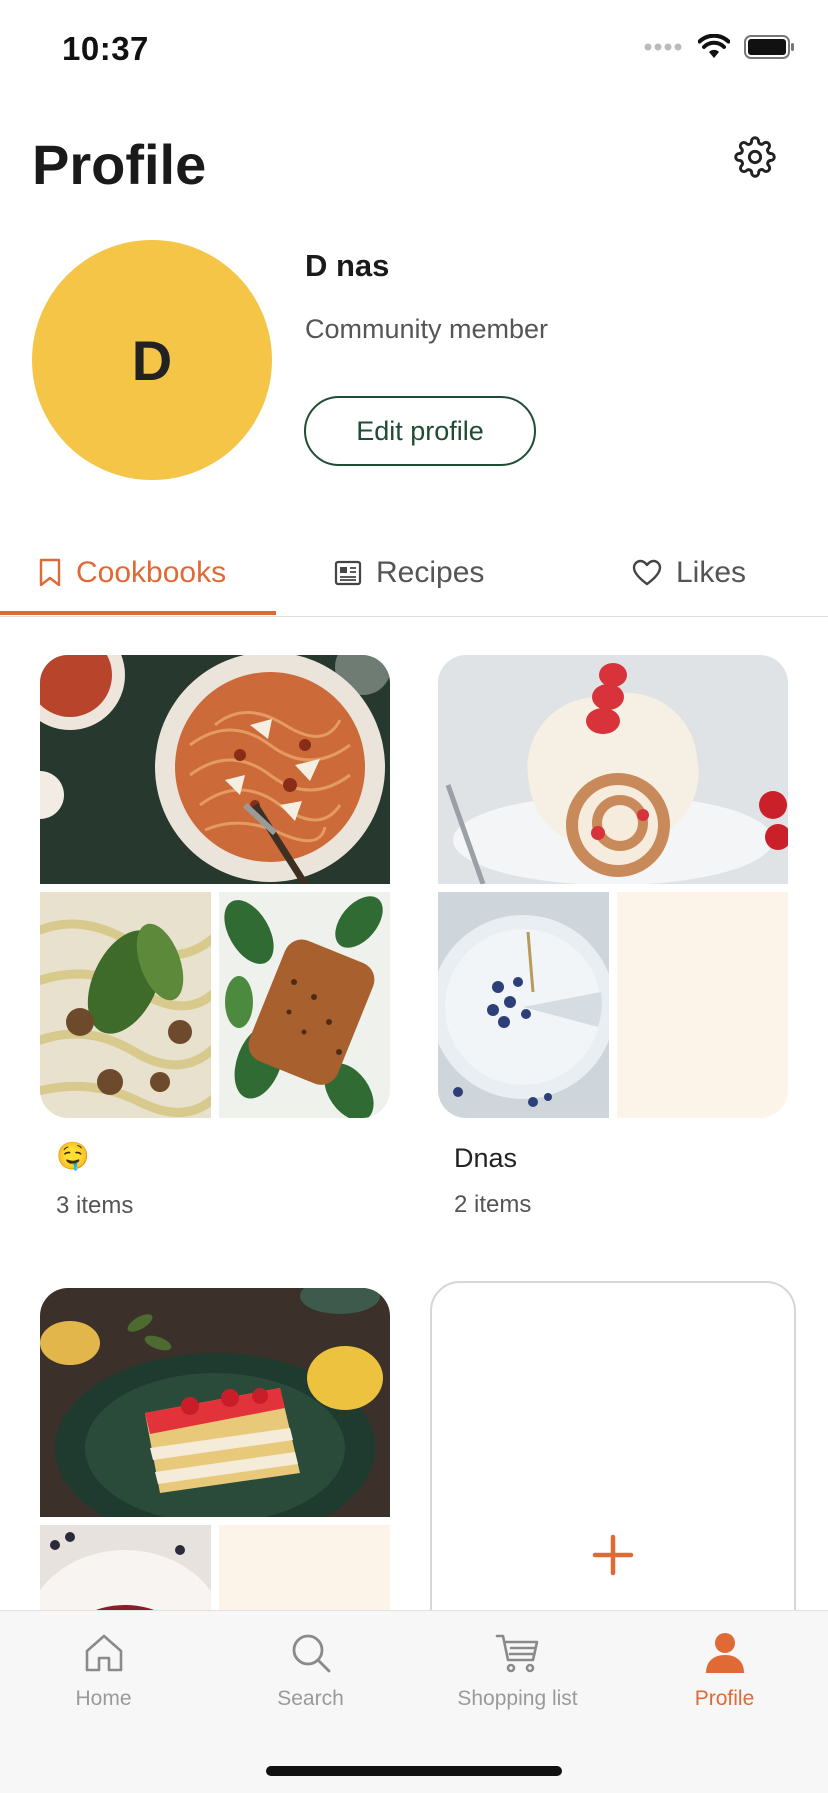 Image resolution: width=828 pixels, height=1793 pixels. What do you see at coordinates (647, 572) in the screenshot?
I see `heart-icon` at bounding box center [647, 572].